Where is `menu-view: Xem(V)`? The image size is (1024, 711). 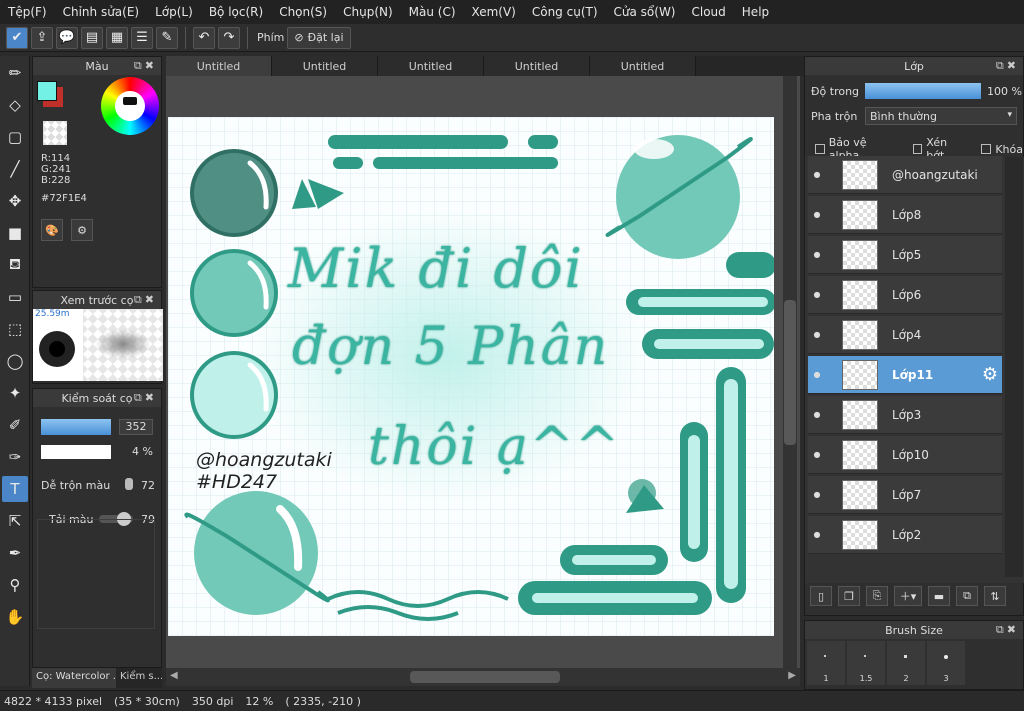
menu-view: Xem(V) is located at coordinates (494, 12).